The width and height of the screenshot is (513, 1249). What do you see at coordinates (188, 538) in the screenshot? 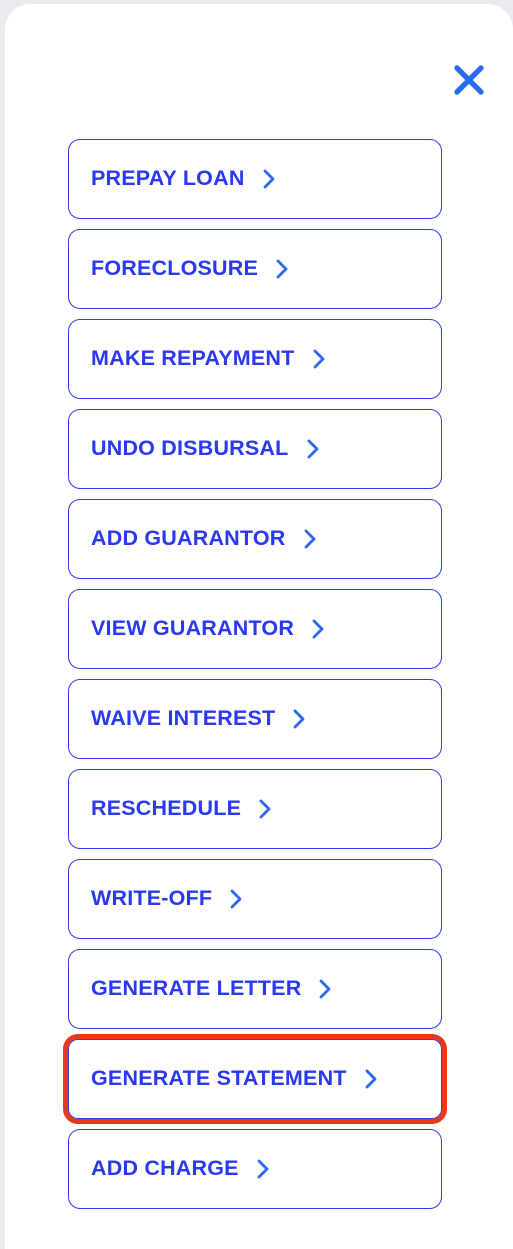
I see `action-label: ADD GUARANTOR` at bounding box center [188, 538].